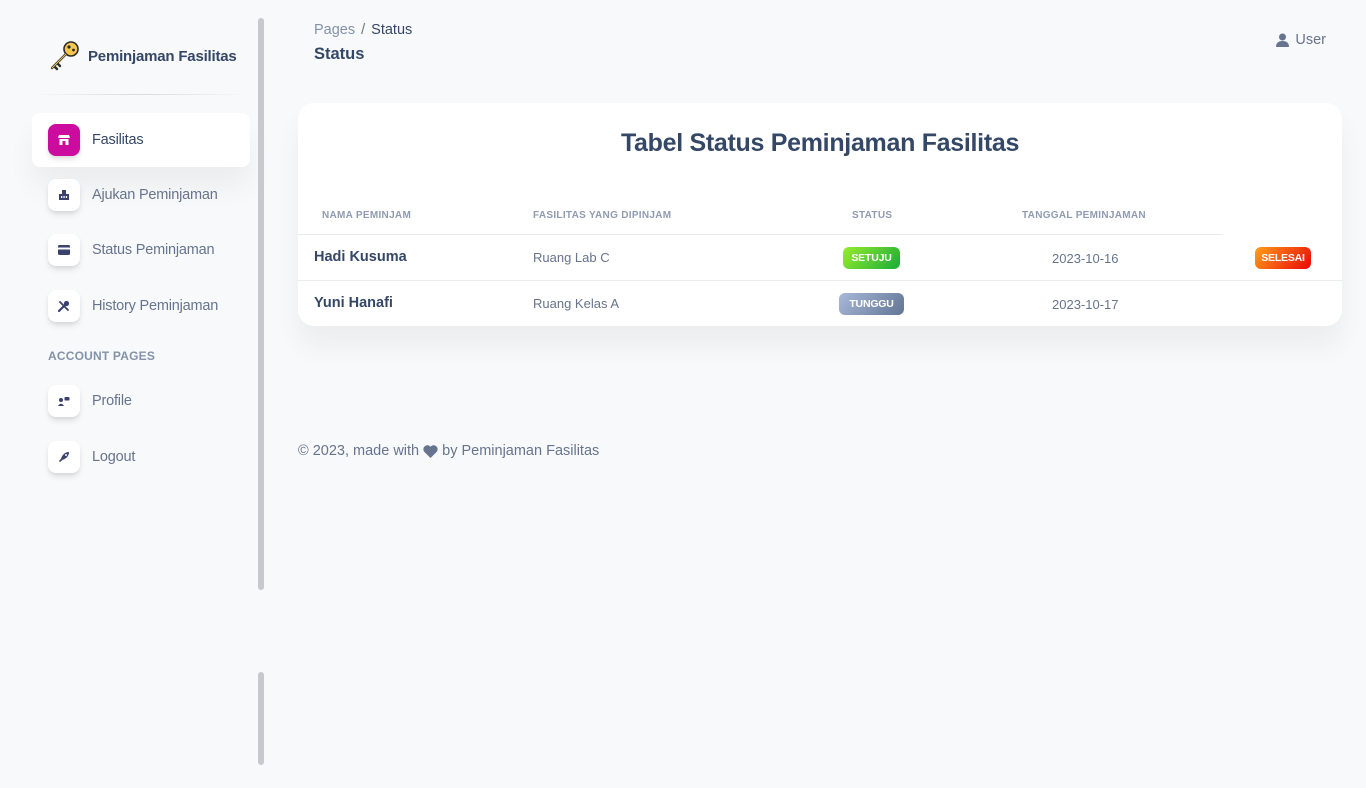 The width and height of the screenshot is (1366, 788). What do you see at coordinates (155, 306) in the screenshot?
I see `sidebar-item-label: History Peminjaman` at bounding box center [155, 306].